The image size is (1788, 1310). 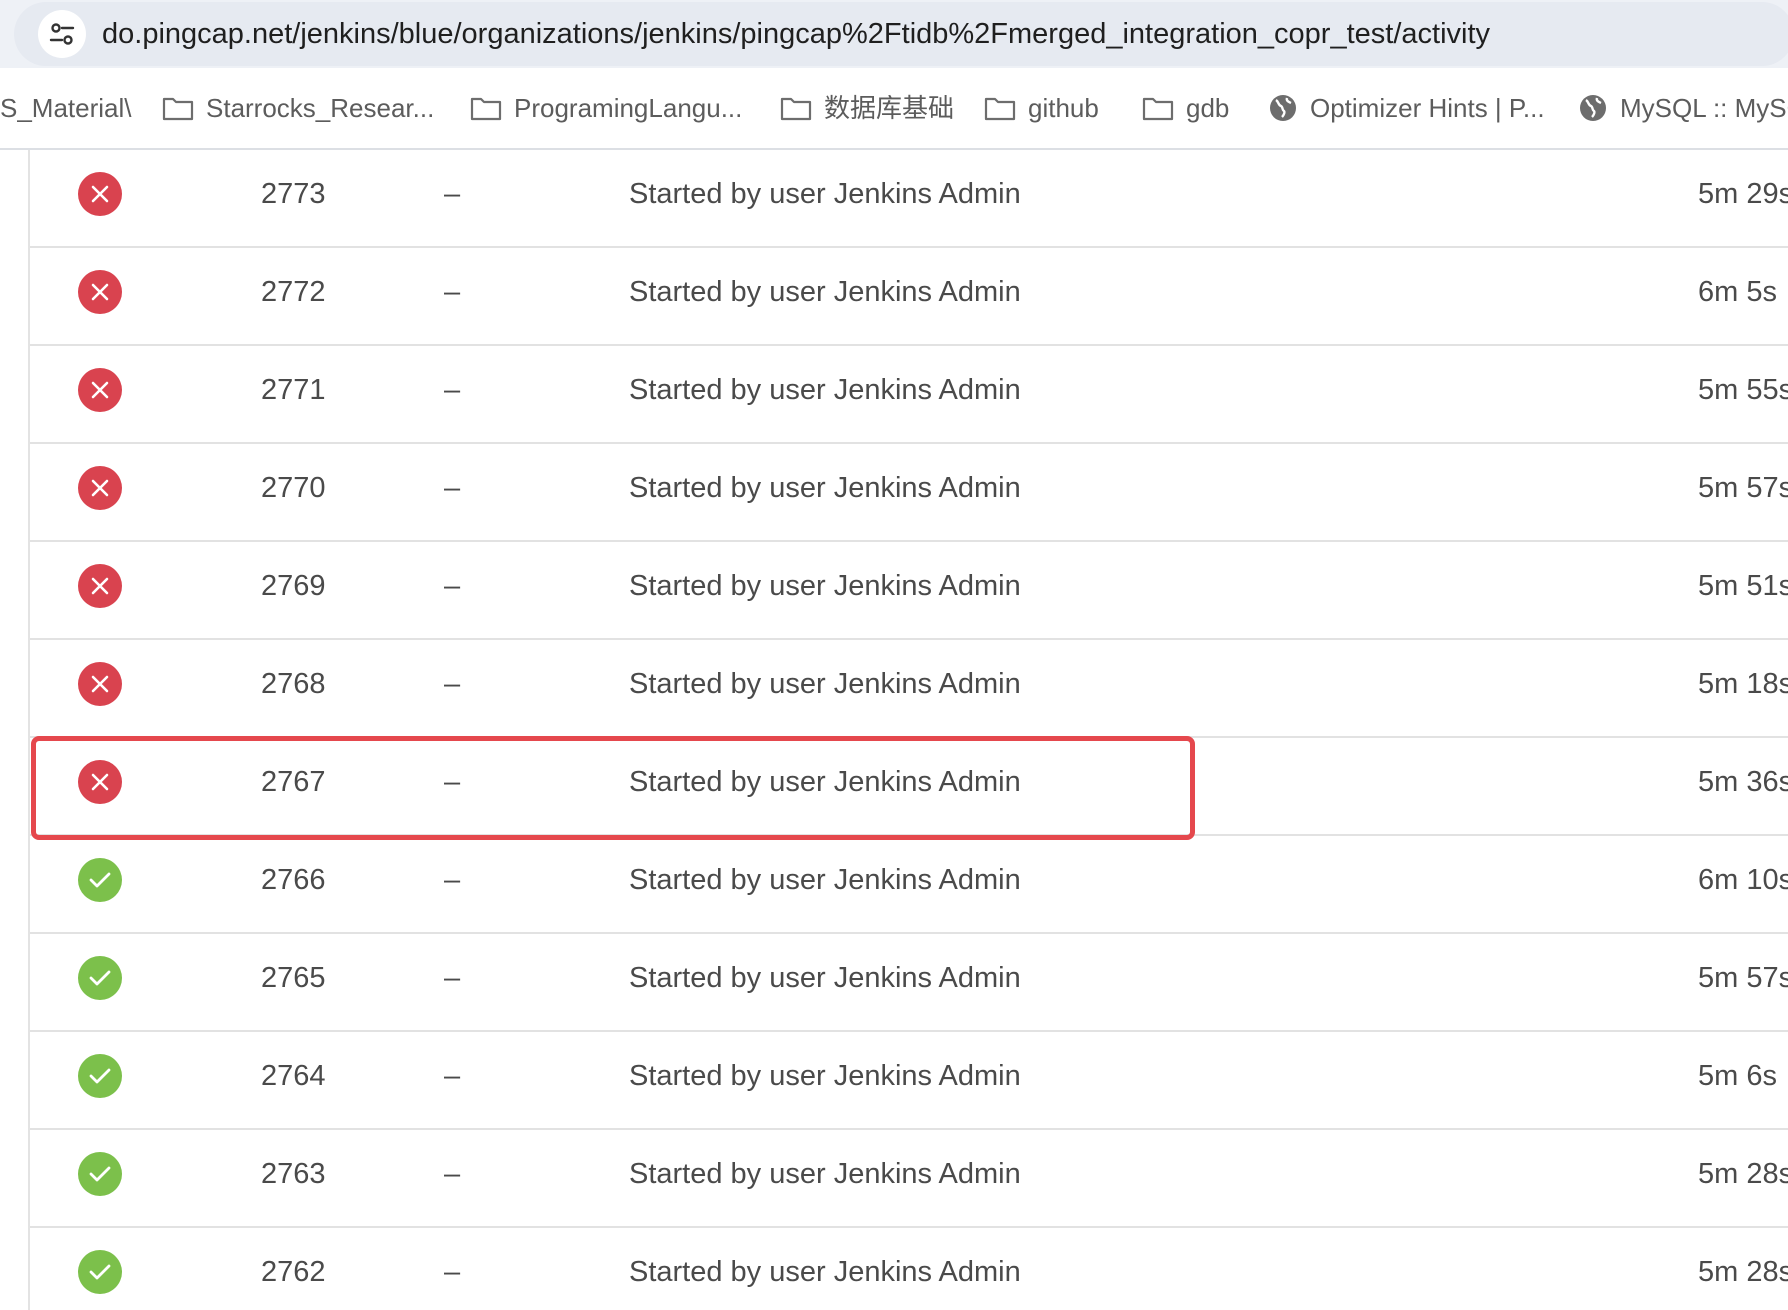 I want to click on bookmark-folder: github, so click(x=1041, y=108).